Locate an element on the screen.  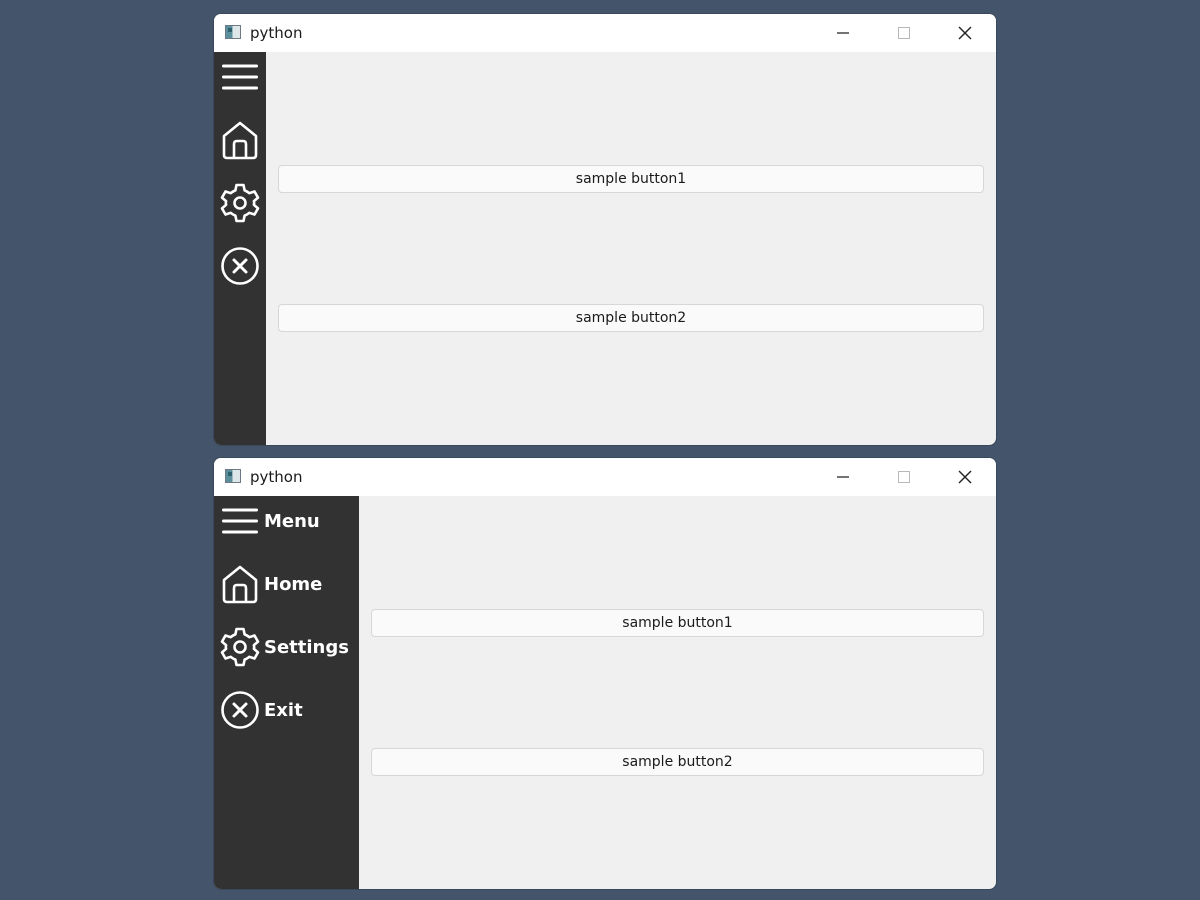
sidebar-item-settings is located at coordinates (239, 203).